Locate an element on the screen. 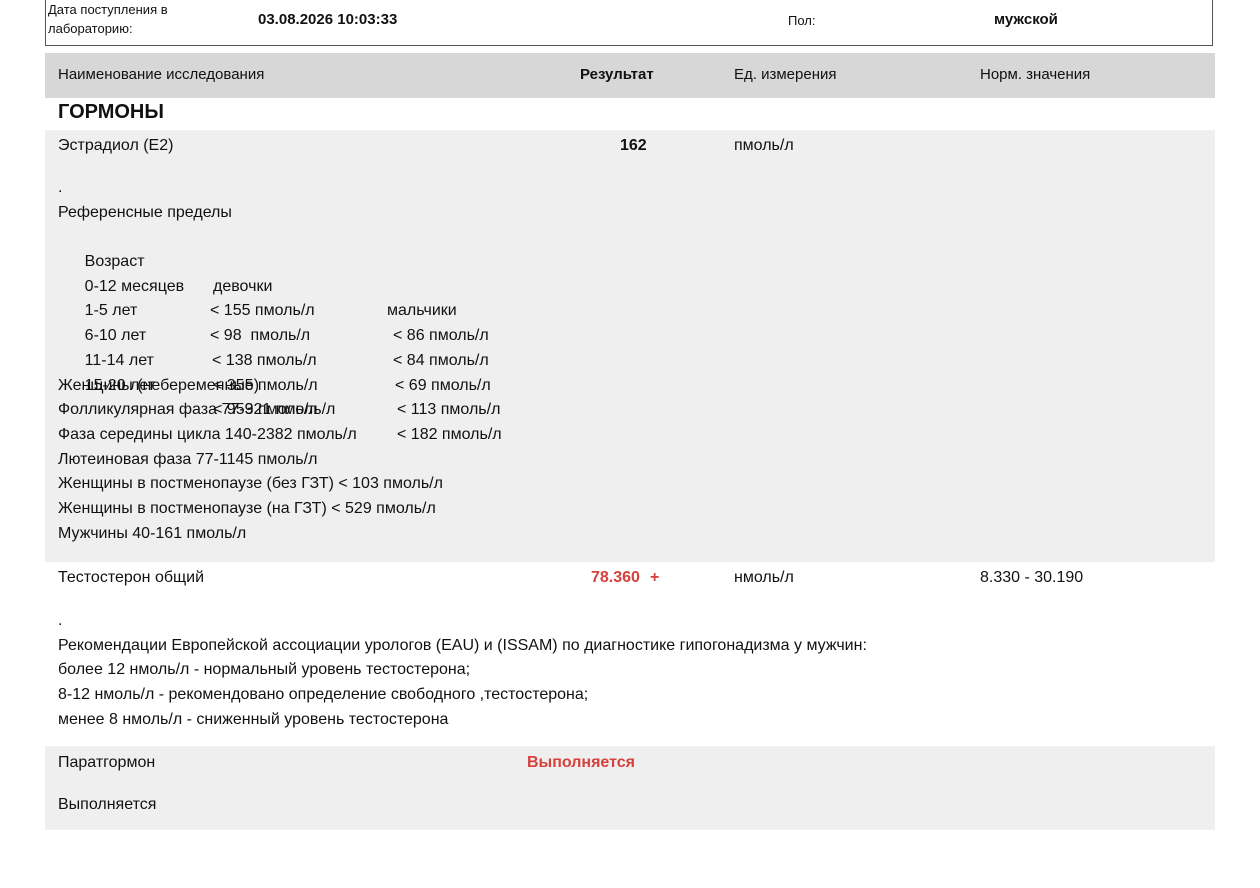 The image size is (1260, 888). table-row: 1-5 лет < 98 пмоль/л < 84 пмоль/л is located at coordinates (286, 335).